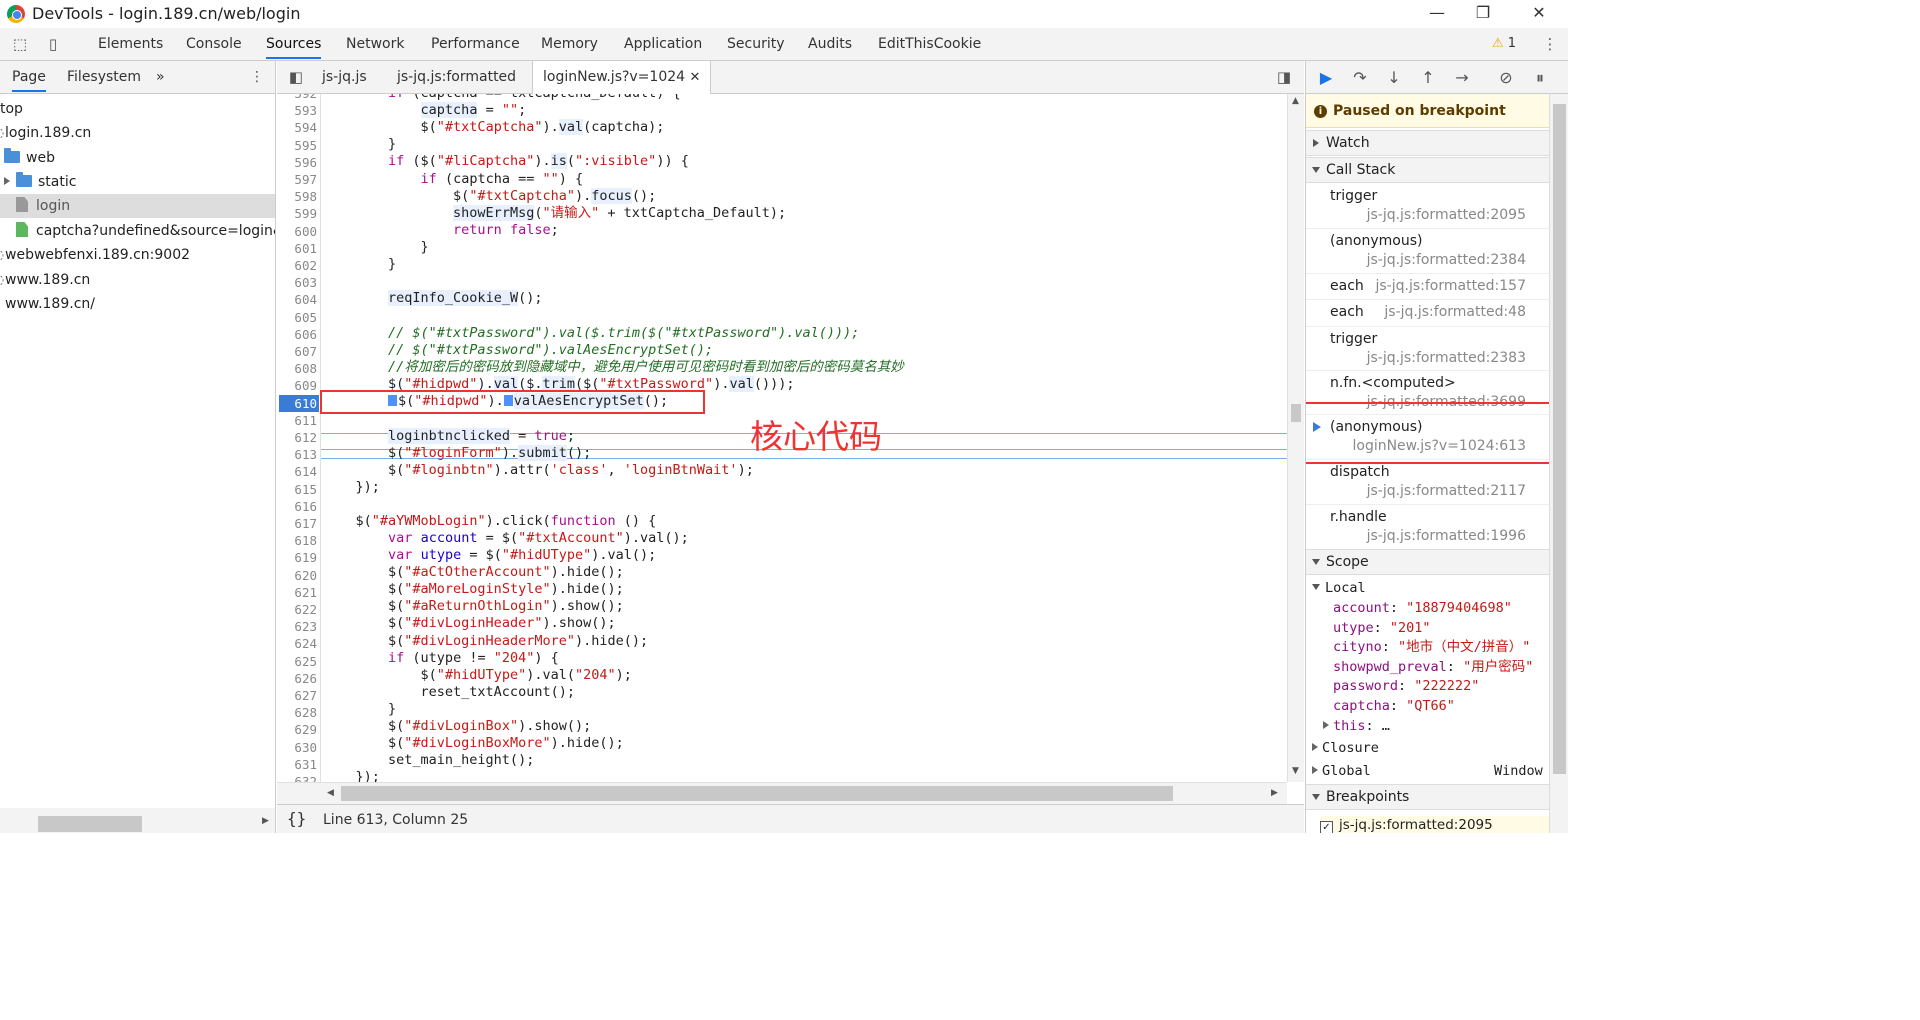 This screenshot has width=1920, height=1020. What do you see at coordinates (1483, 14) in the screenshot?
I see `restore-button: ❐` at bounding box center [1483, 14].